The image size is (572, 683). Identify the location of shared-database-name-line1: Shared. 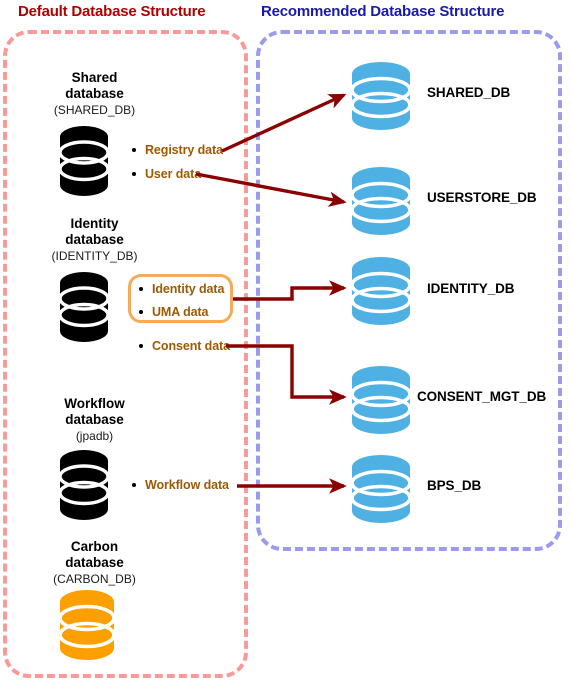
(94, 77).